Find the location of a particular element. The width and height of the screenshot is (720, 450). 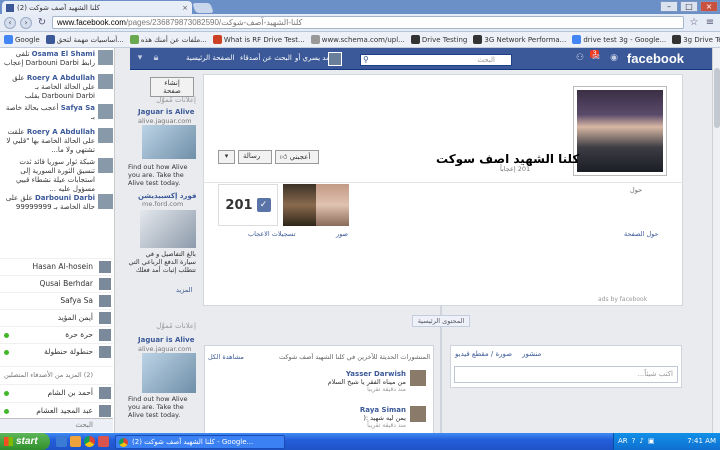

chat-friend: أيمن المؤيد is located at coordinates (56, 317).